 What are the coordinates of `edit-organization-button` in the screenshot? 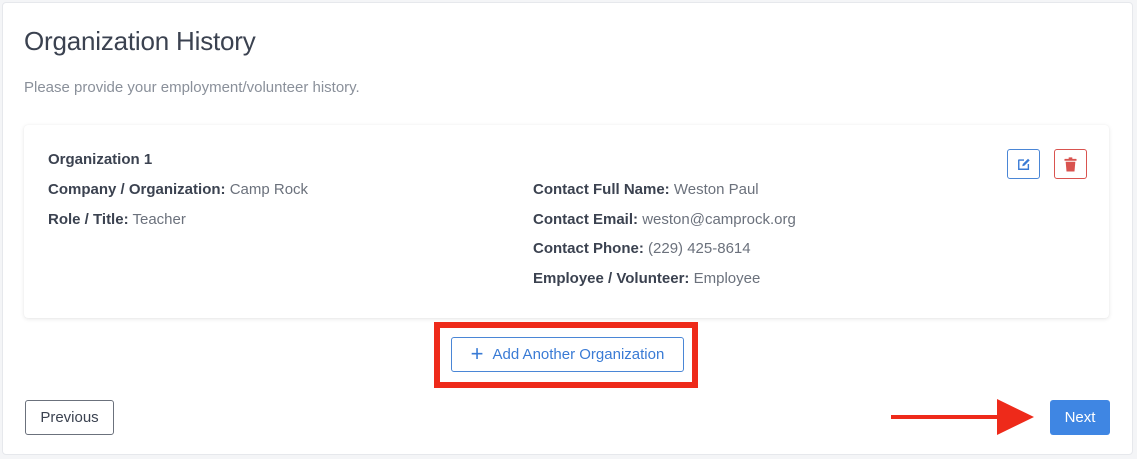 It's located at (1023, 164).